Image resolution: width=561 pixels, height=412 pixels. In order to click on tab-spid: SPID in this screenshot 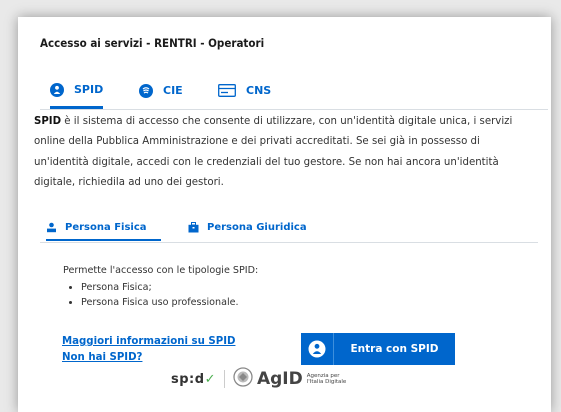, I will do `click(77, 91)`.